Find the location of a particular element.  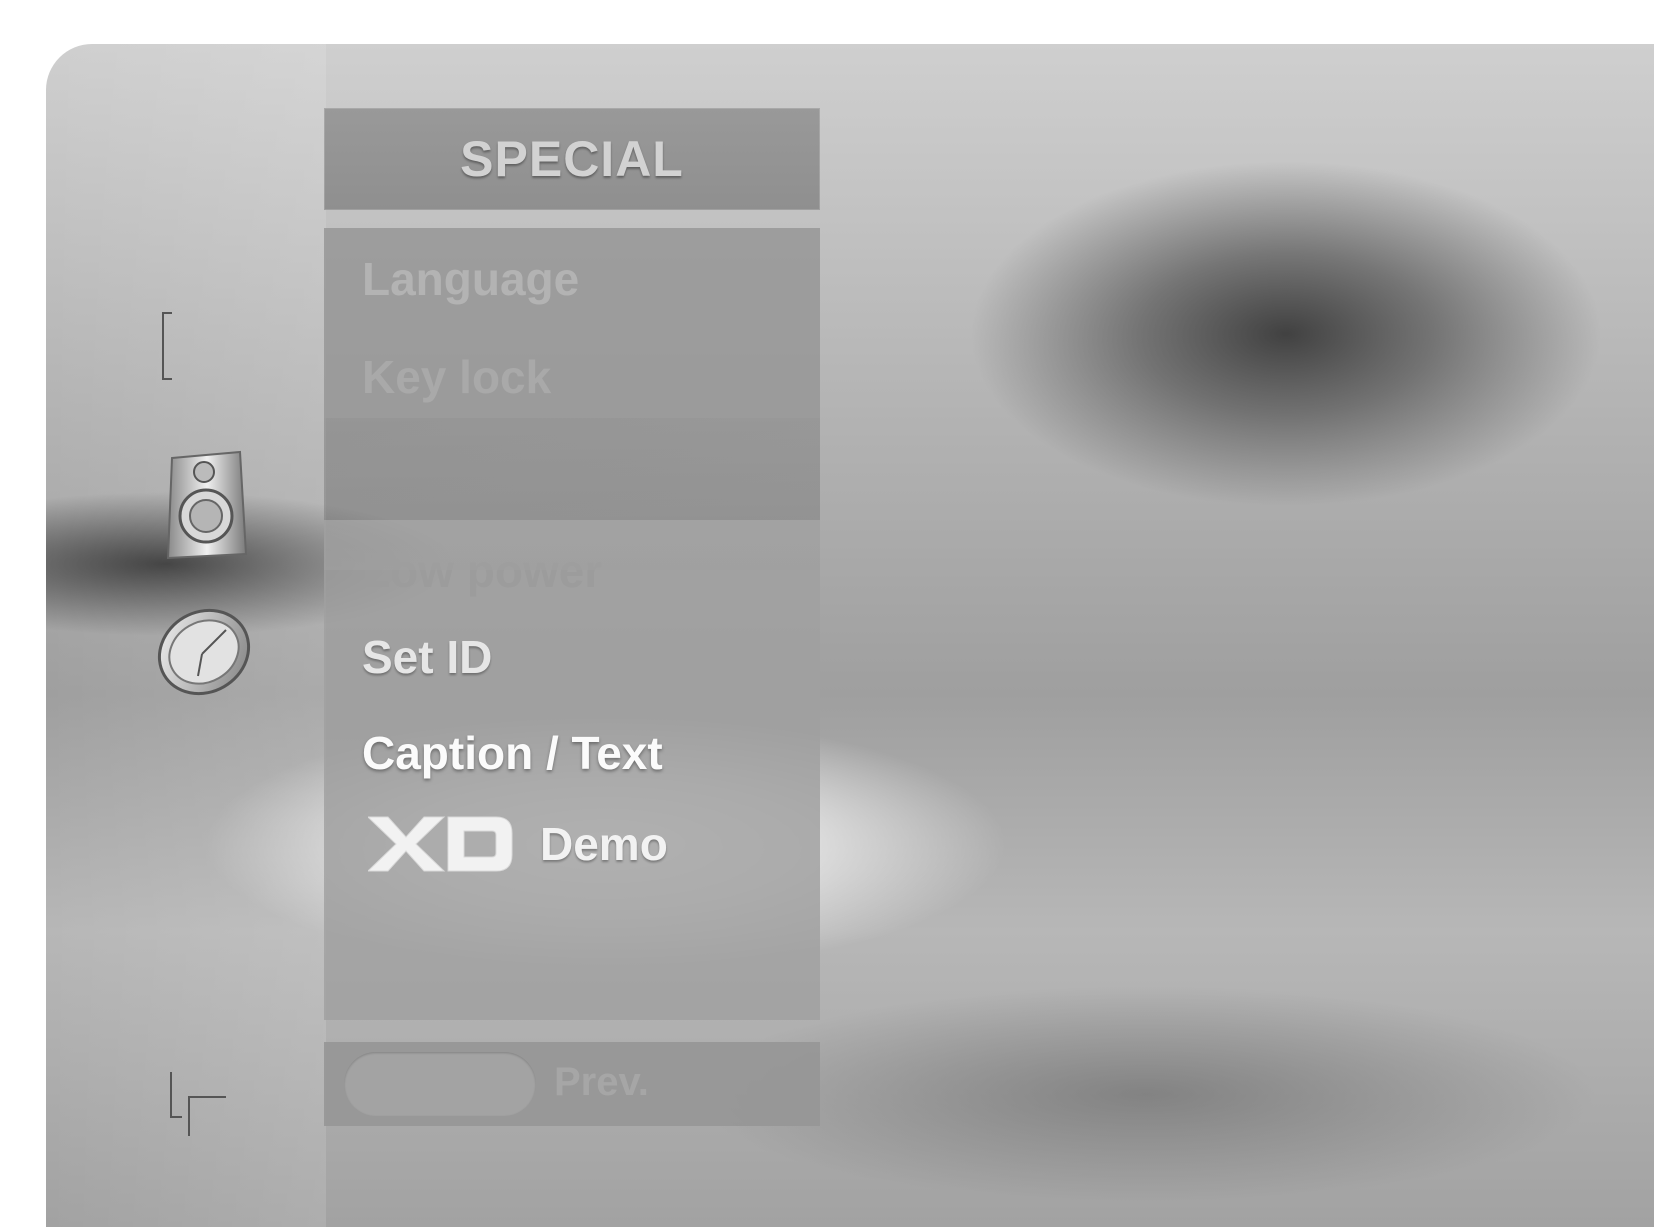

menu-item-key-lock: Key lock is located at coordinates (456, 377).